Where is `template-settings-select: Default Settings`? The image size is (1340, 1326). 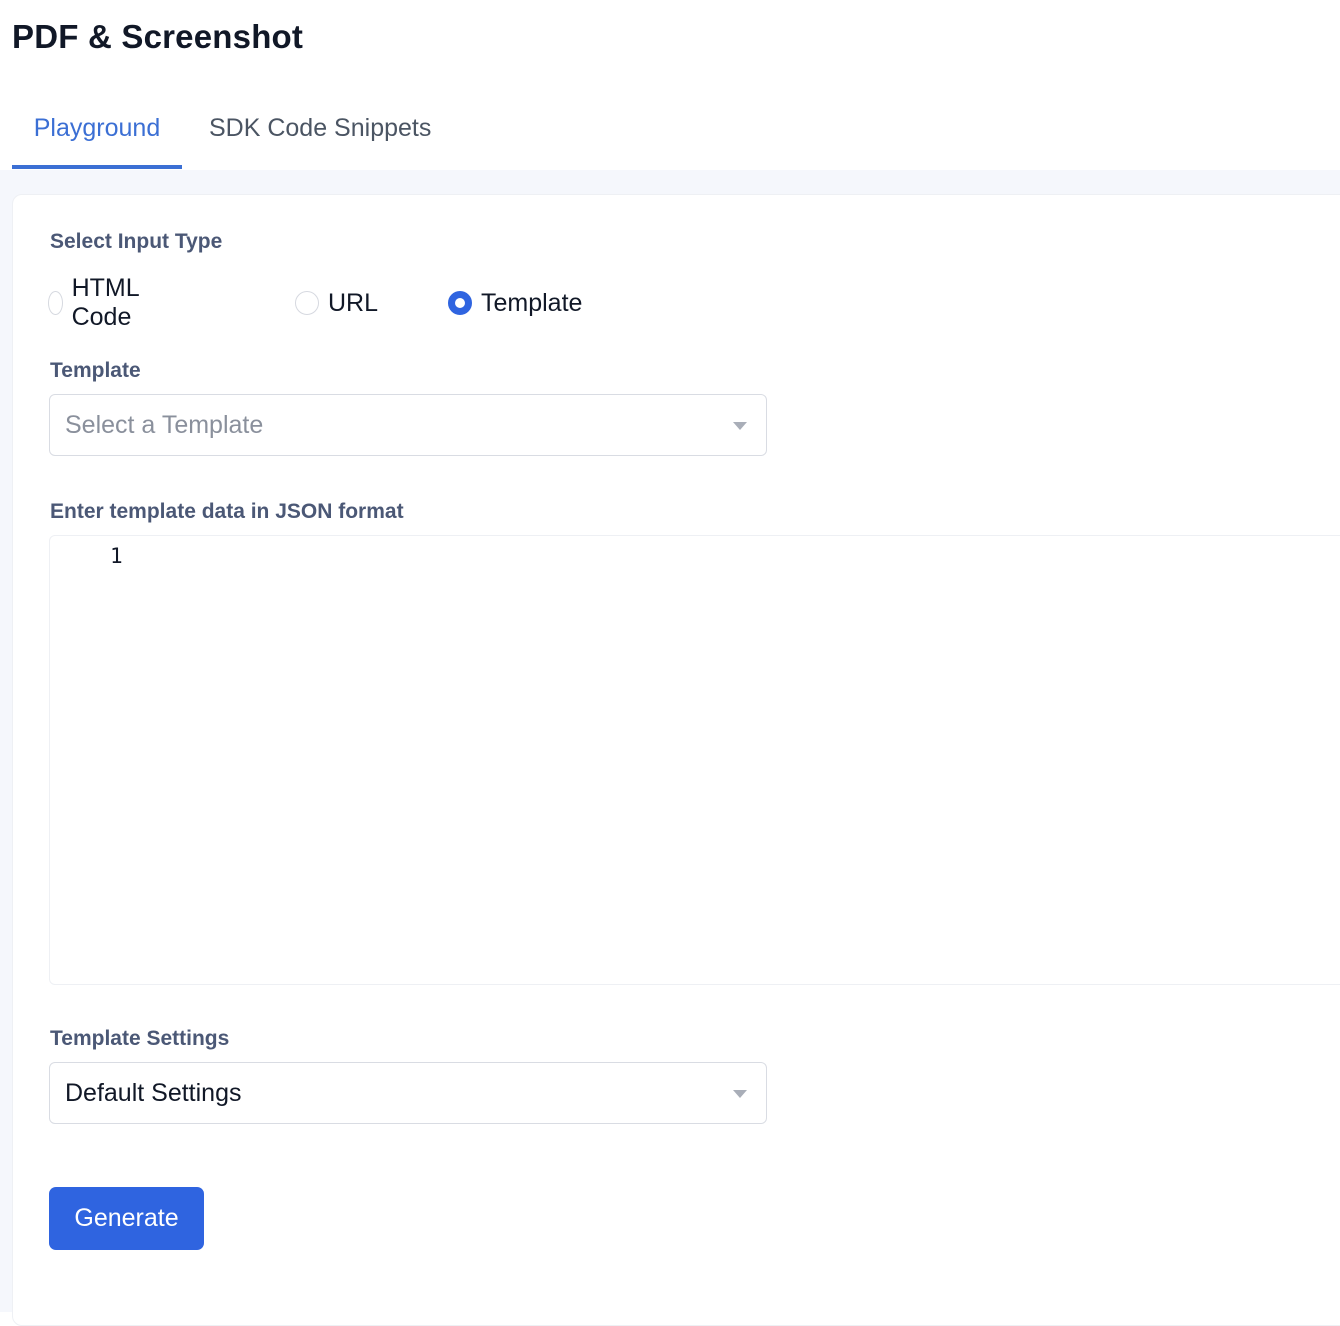 template-settings-select: Default Settings is located at coordinates (408, 1093).